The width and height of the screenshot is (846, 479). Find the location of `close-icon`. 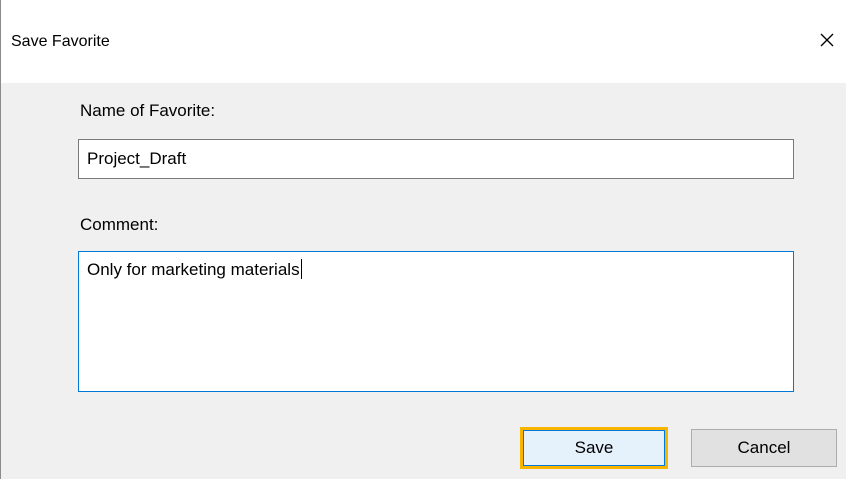

close-icon is located at coordinates (827, 40).